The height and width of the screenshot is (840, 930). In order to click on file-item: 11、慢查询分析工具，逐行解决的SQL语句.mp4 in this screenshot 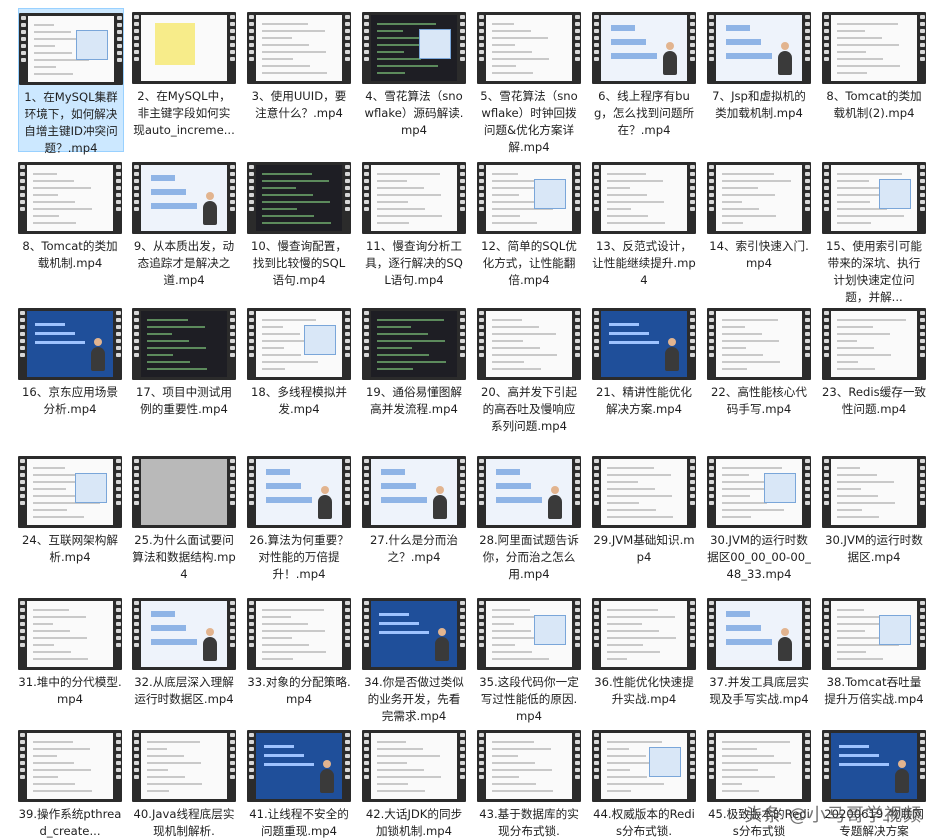, I will do `click(415, 230)`.